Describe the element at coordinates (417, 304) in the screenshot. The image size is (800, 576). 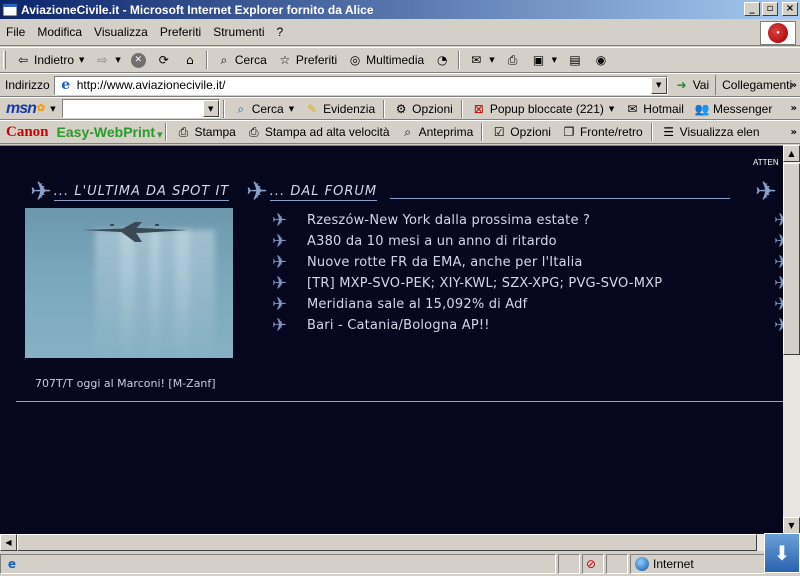
I see `forum-topic-link: Meridiana sale al 15,092% di Adf` at that location.